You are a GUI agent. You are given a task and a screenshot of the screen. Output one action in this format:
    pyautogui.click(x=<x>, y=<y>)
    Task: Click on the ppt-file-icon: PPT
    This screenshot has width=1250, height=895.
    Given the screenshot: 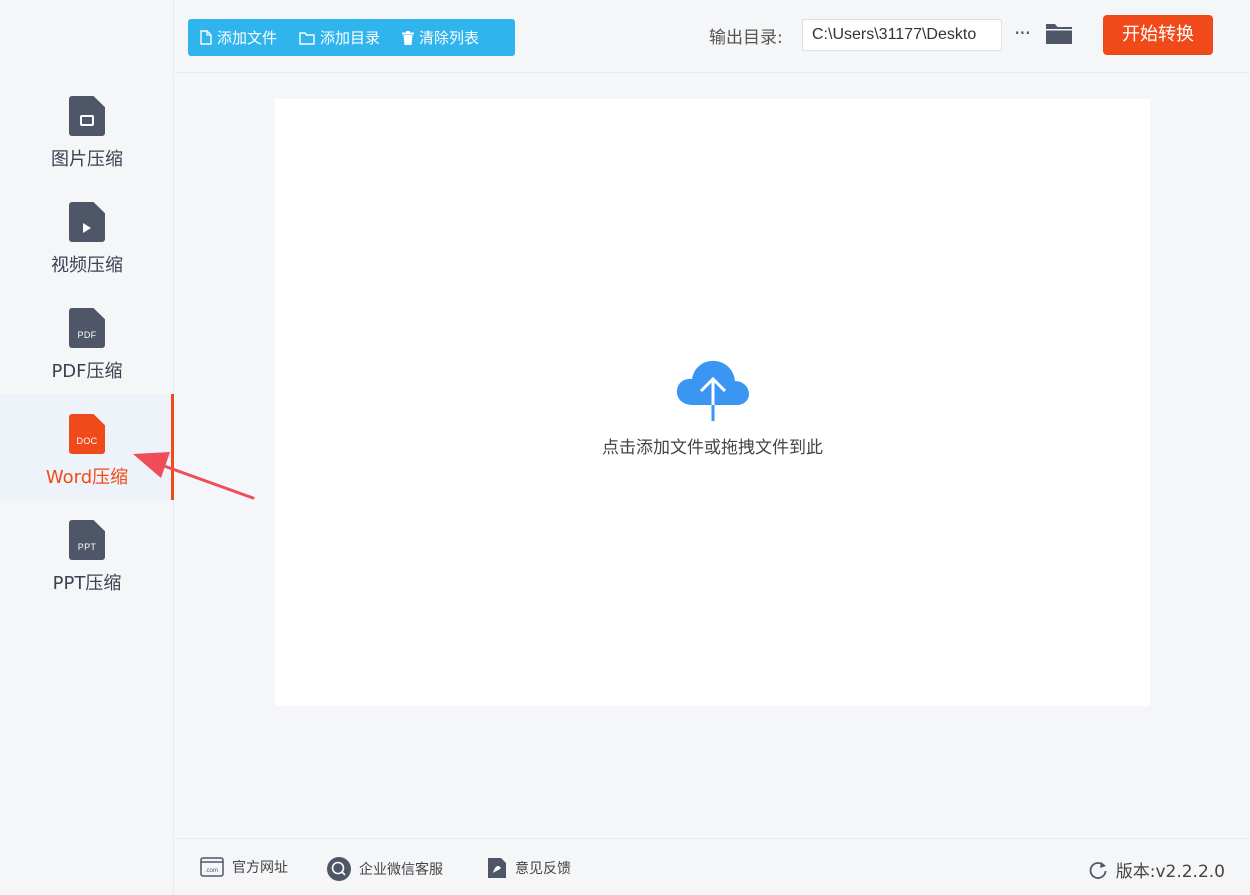 What is the action you would take?
    pyautogui.click(x=87, y=540)
    